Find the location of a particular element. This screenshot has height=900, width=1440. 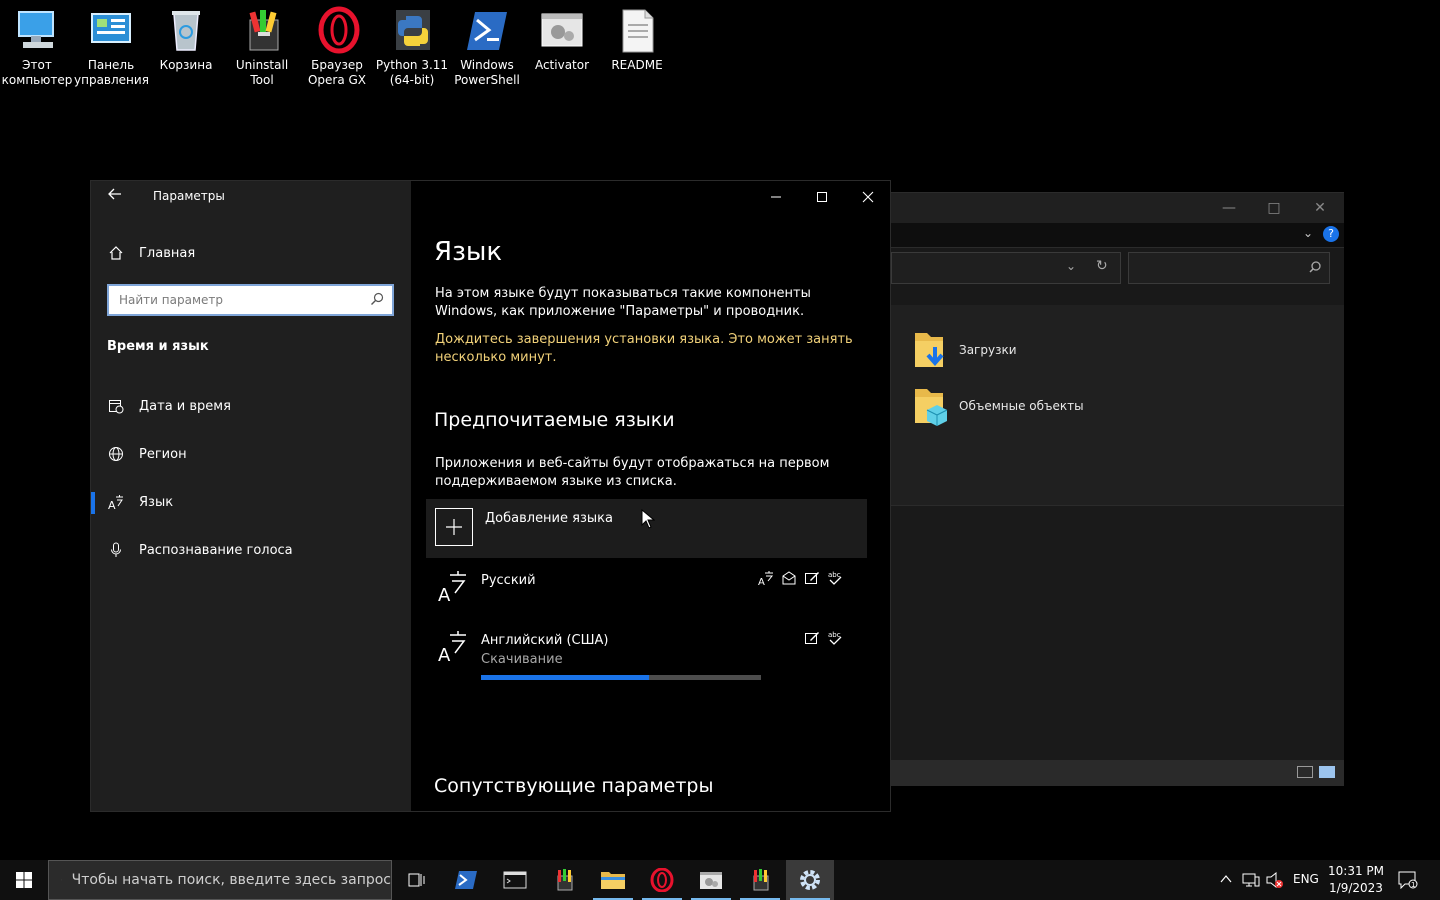

language-icon: A is located at coordinates (453, 587).